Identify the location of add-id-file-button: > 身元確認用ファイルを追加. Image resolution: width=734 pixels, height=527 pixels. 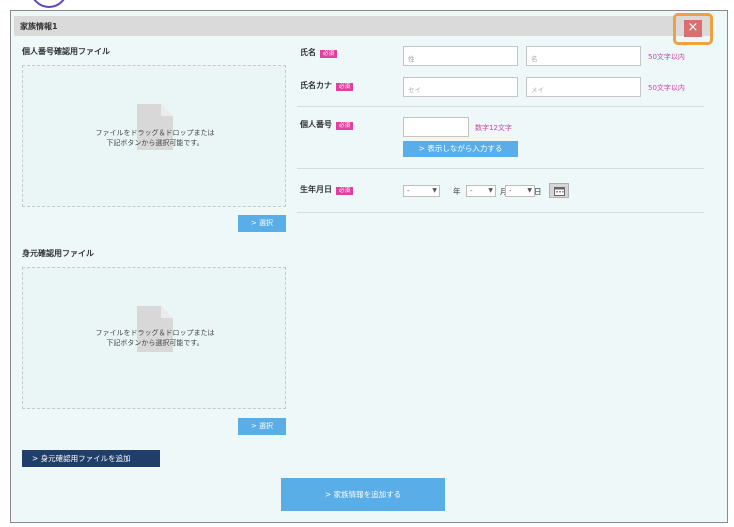
(91, 458).